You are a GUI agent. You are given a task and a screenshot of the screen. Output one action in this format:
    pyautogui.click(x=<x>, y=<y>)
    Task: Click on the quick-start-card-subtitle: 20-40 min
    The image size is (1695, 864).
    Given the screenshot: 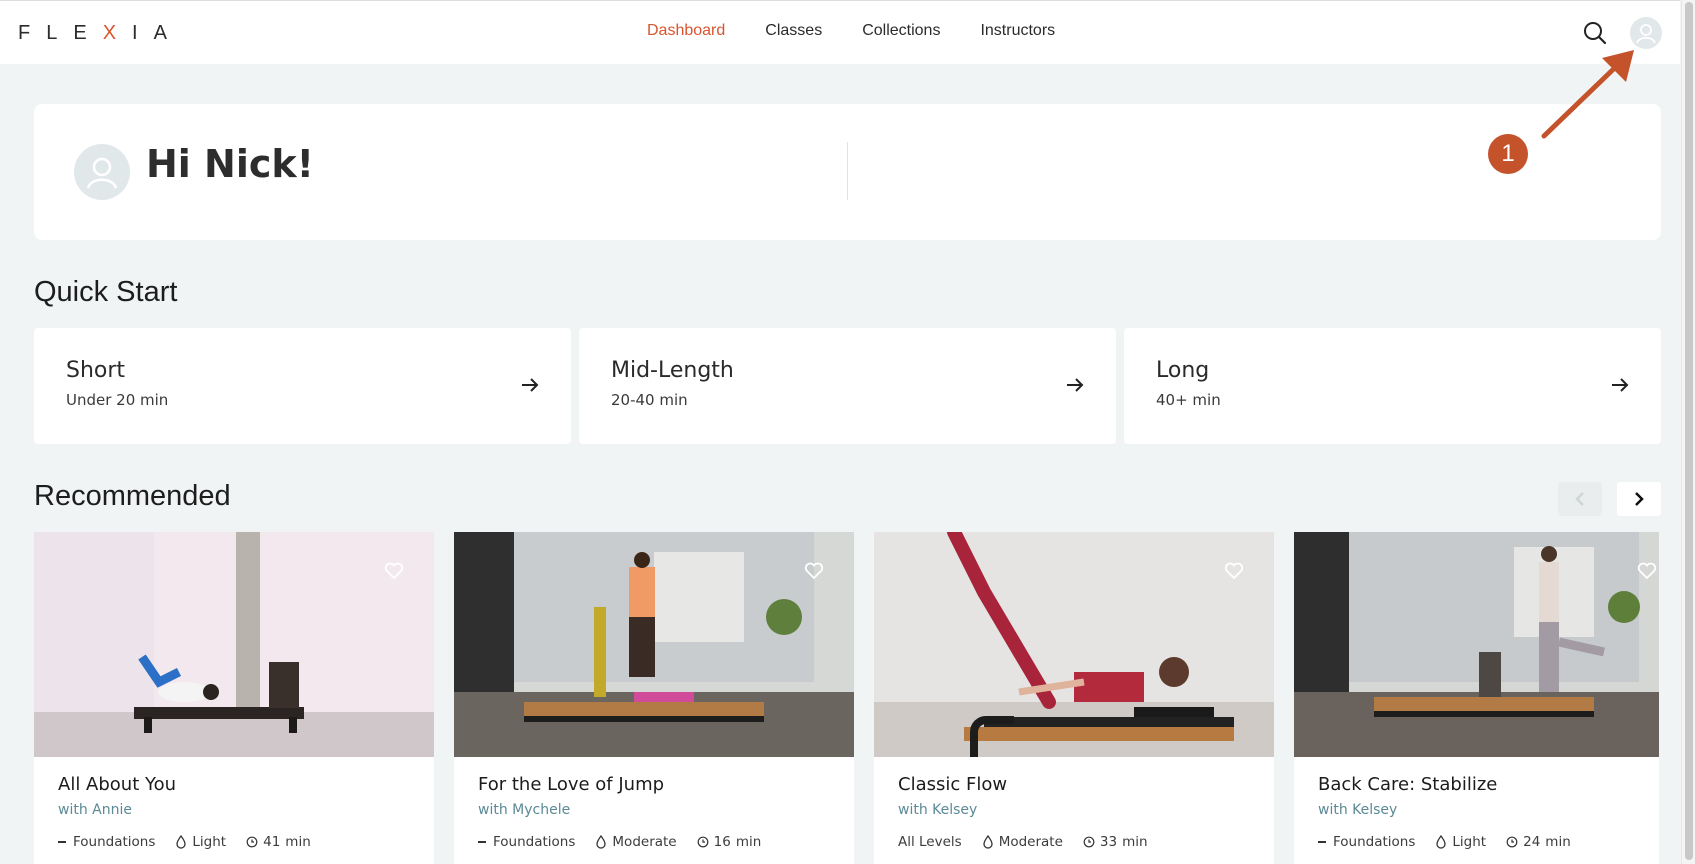 What is the action you would take?
    pyautogui.click(x=649, y=400)
    